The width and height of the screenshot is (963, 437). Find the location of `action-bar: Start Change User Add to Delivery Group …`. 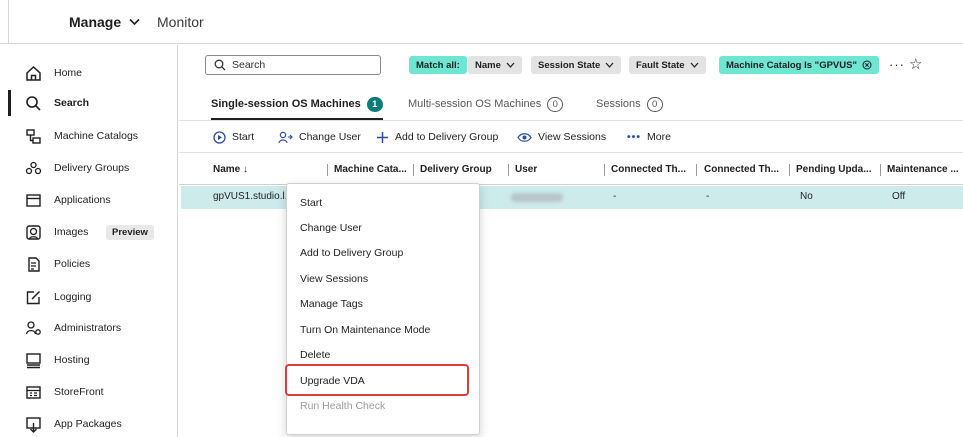

action-bar: Start Change User Add to Delivery Group … is located at coordinates (571, 137).